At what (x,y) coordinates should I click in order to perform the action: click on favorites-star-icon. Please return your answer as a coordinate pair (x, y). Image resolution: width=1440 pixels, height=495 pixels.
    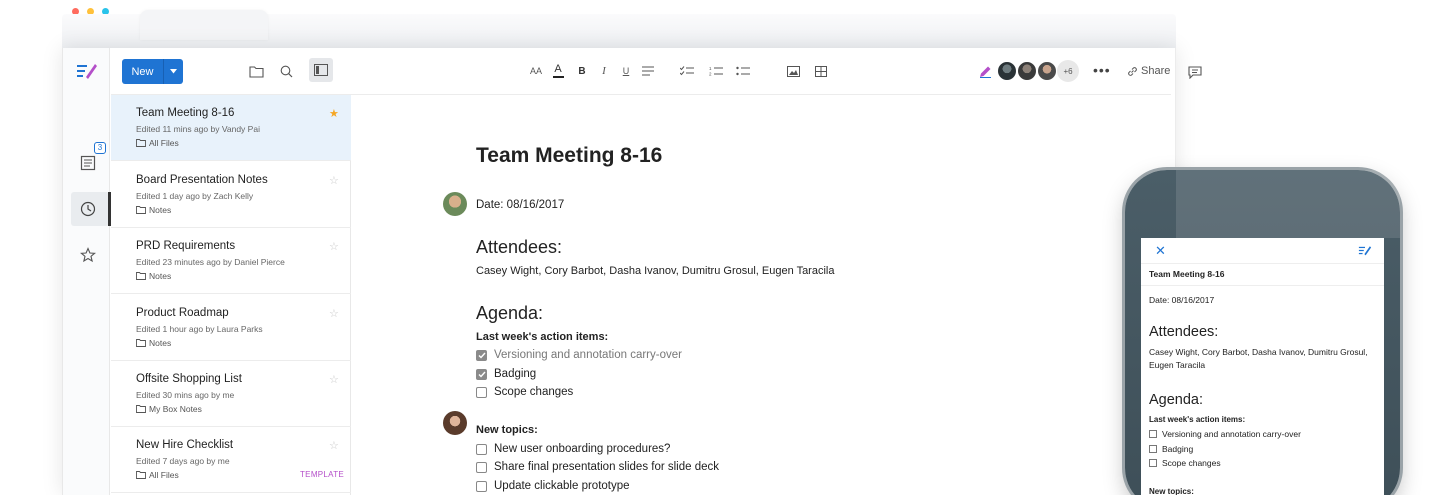
    Looking at the image, I should click on (88, 255).